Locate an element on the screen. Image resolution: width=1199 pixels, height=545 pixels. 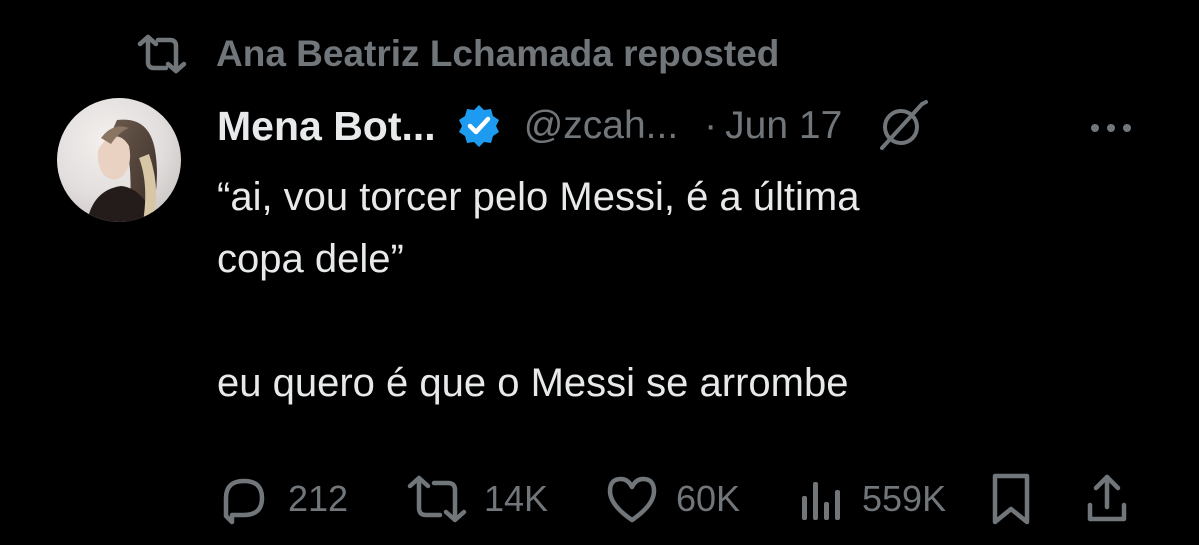
action-bar: 212 14K 60K 559K is located at coordinates (681, 499).